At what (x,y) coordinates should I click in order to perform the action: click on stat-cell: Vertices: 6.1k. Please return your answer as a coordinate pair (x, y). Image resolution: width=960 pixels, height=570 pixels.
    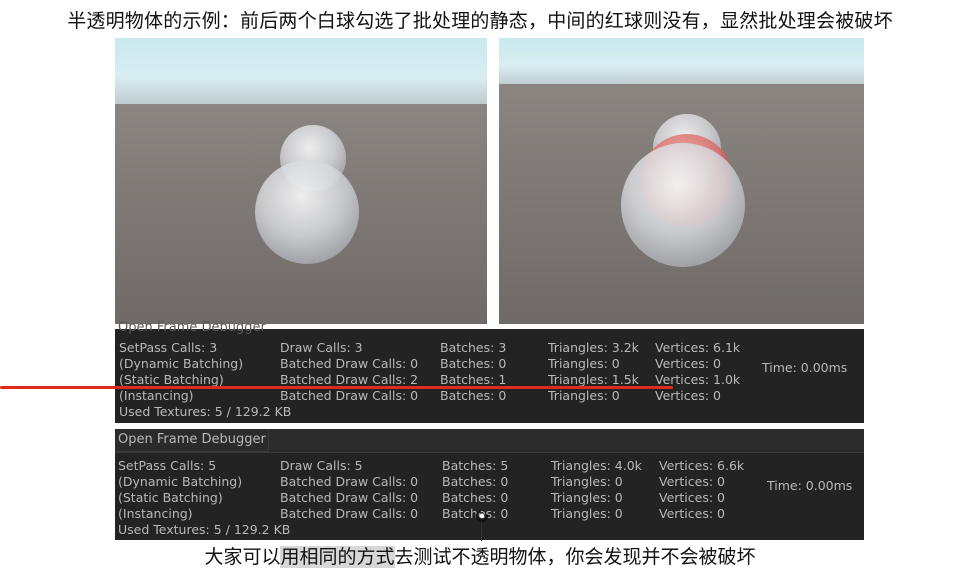
    Looking at the image, I should click on (698, 347).